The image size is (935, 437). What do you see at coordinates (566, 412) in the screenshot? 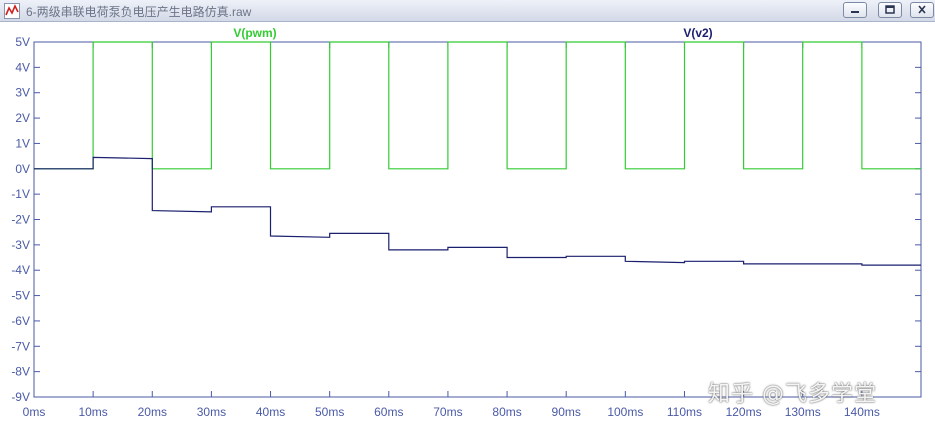
I see `x-tick-label: 90ms` at bounding box center [566, 412].